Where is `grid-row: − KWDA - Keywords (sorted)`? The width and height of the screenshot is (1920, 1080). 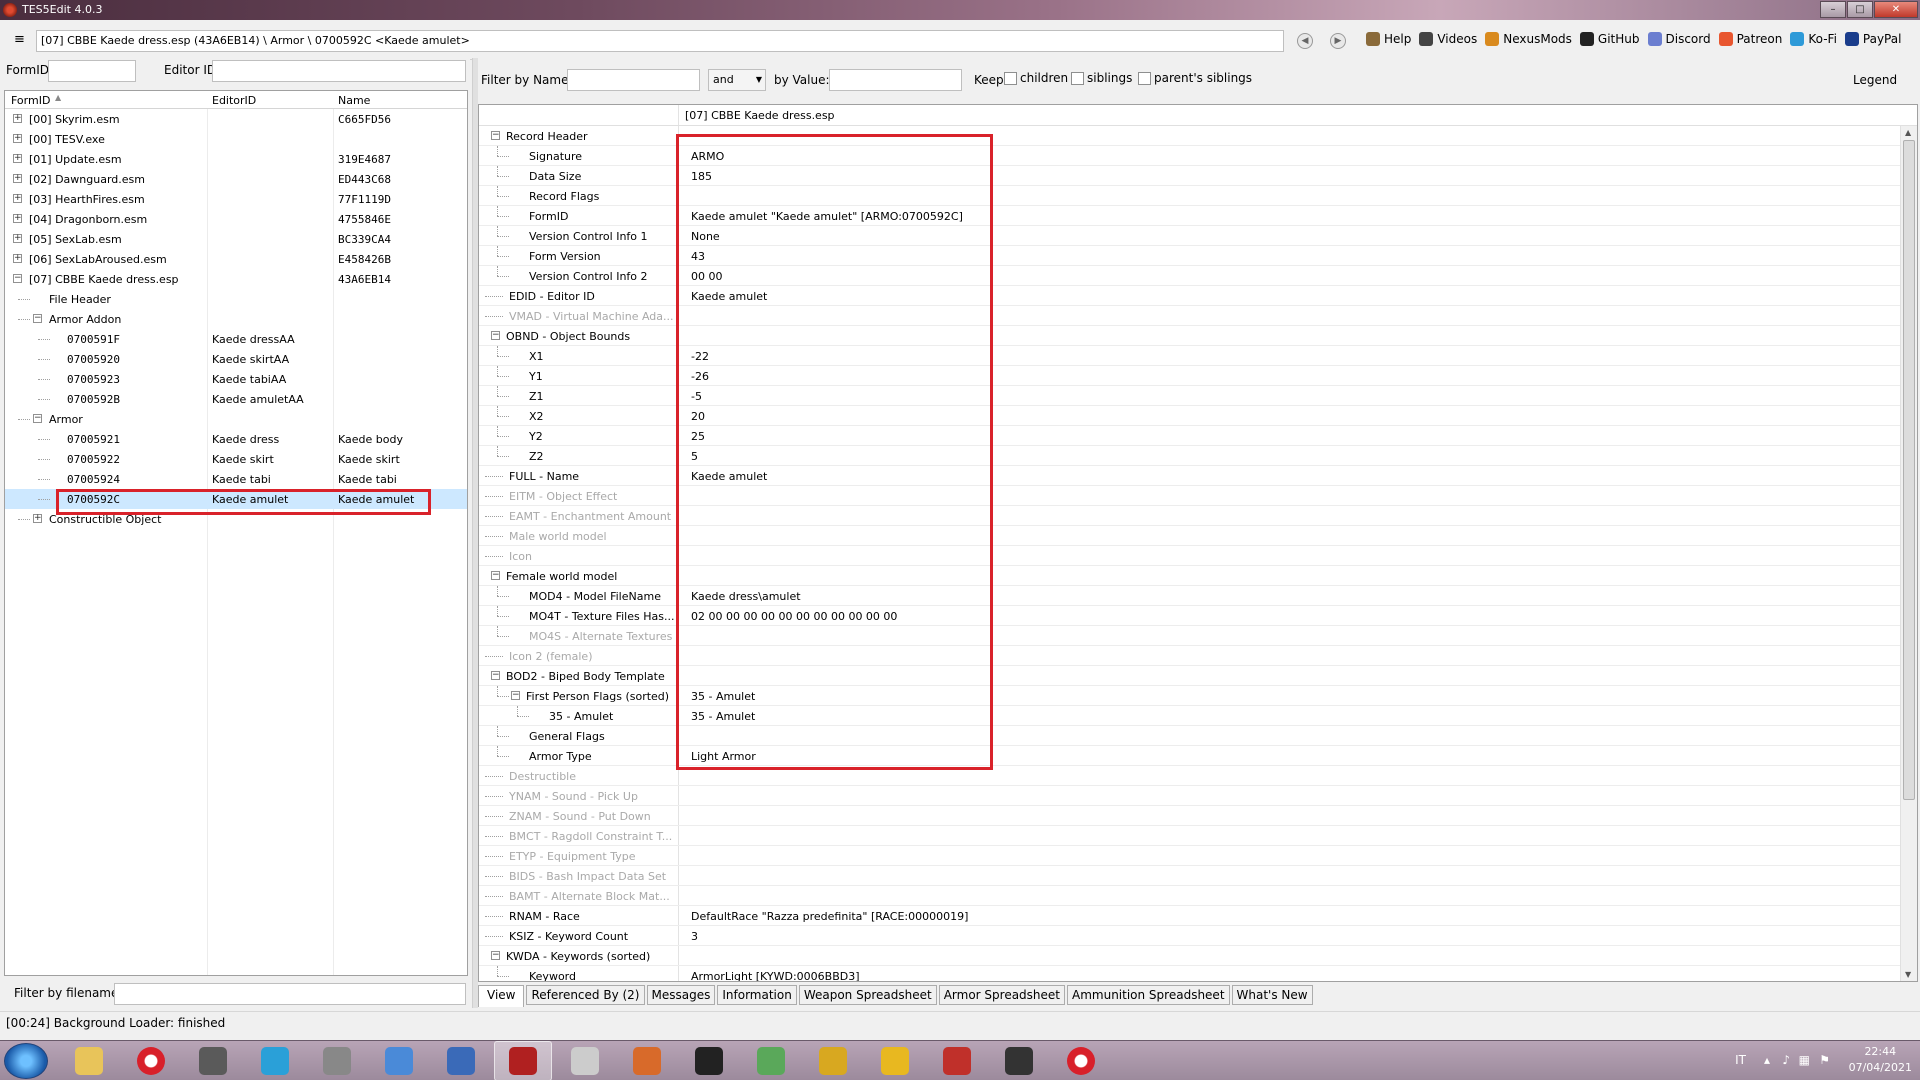 grid-row: − KWDA - Keywords (sorted) is located at coordinates (1198, 956).